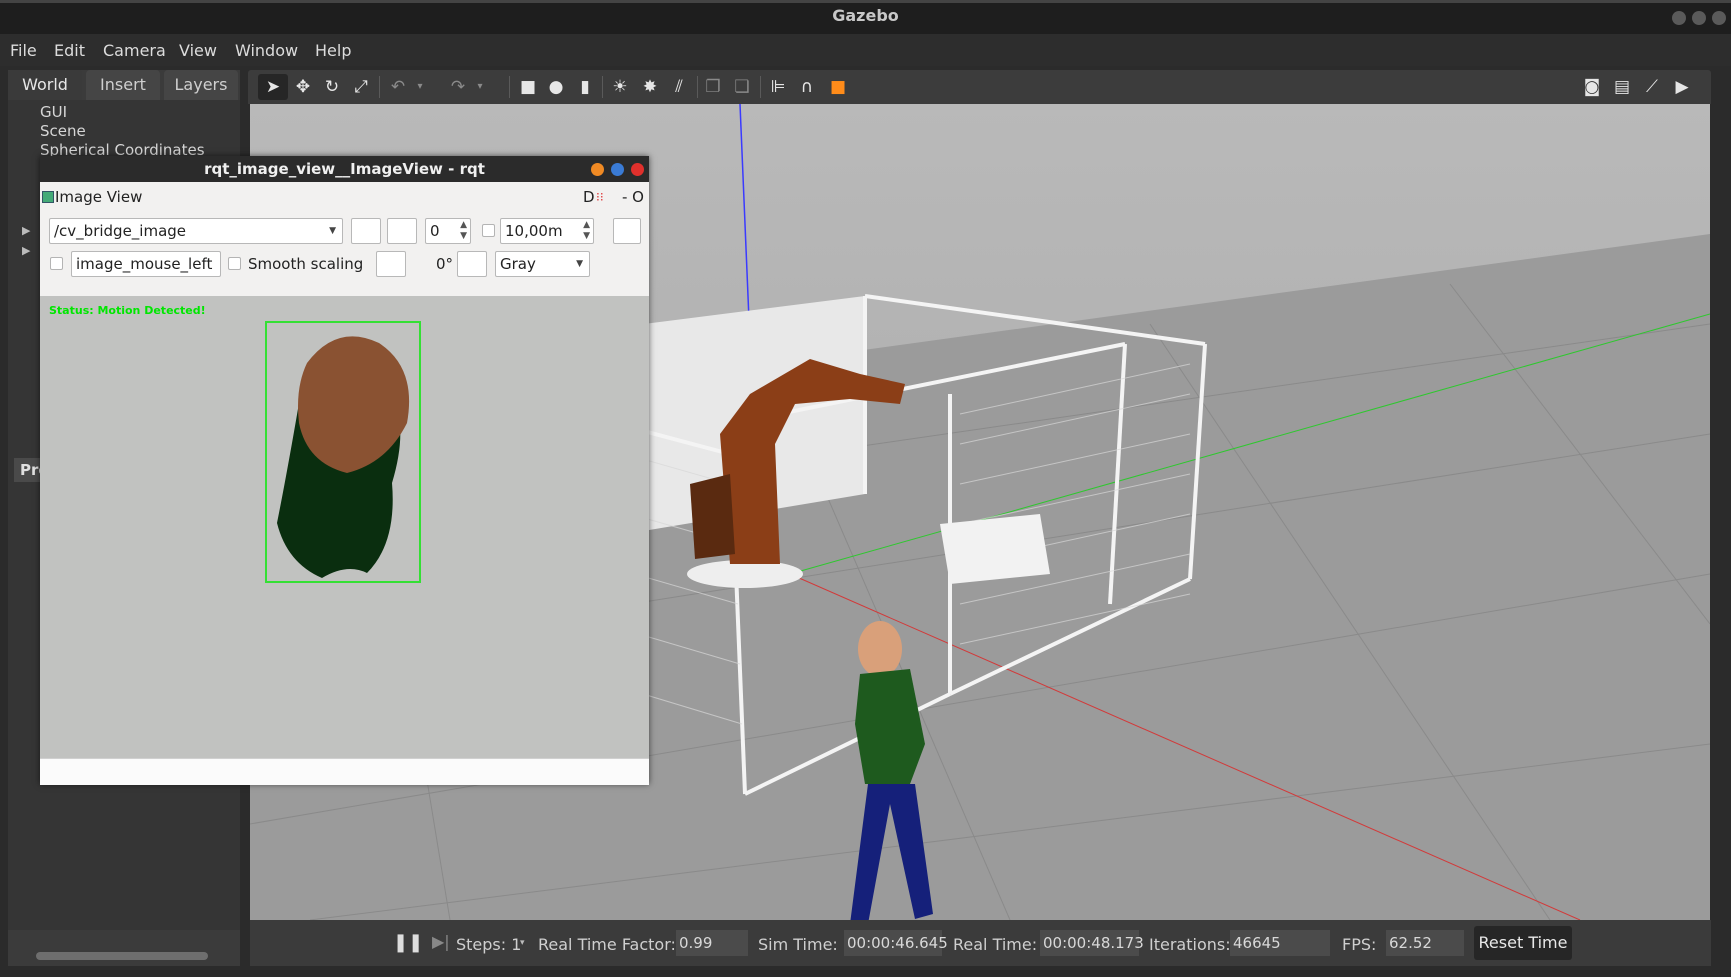  Describe the element at coordinates (332, 87) in the screenshot. I see `rotate-icon: ↻` at that location.